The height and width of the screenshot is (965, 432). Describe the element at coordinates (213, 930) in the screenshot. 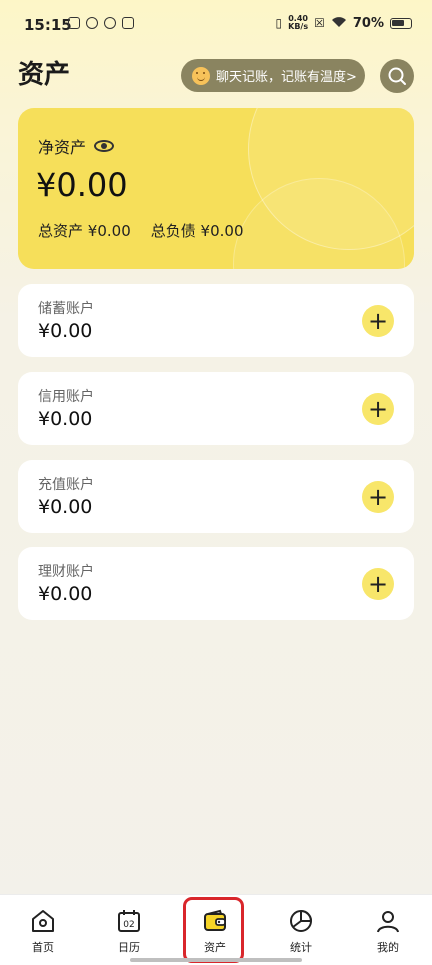

I see `active-tab-highlight` at that location.